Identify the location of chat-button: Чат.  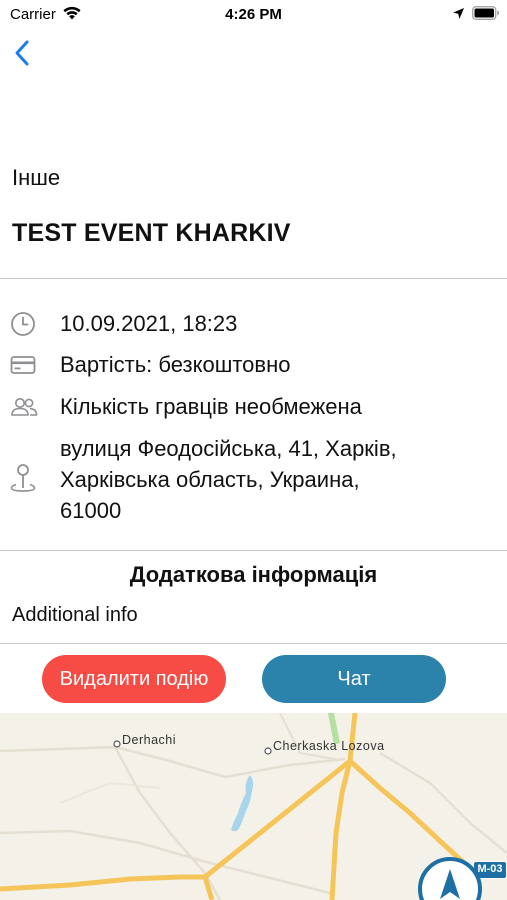
(354, 679).